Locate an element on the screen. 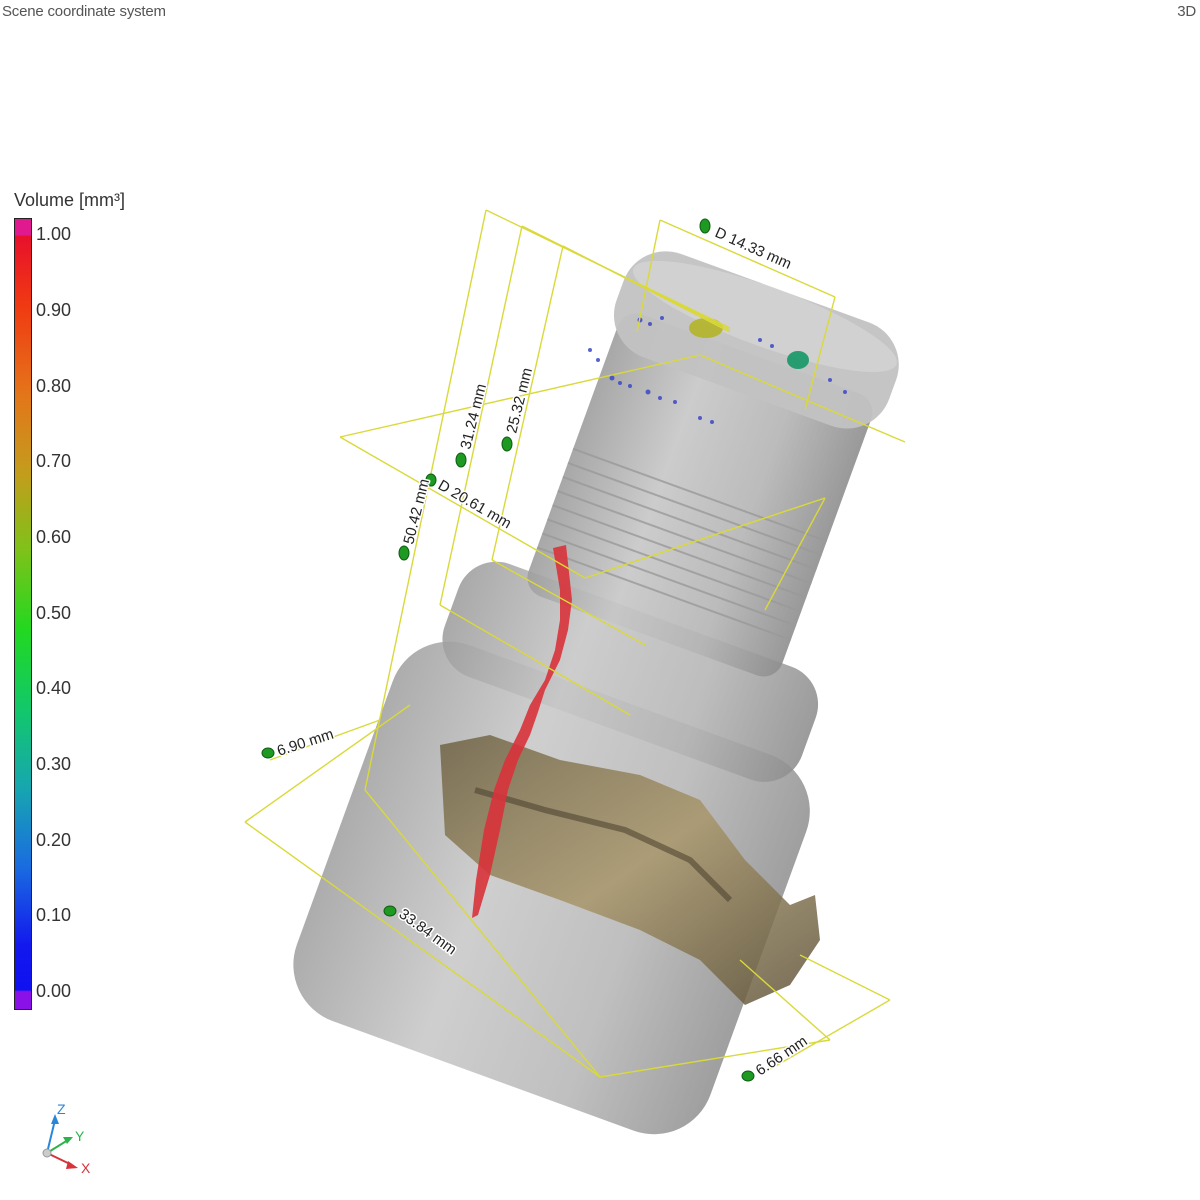 Image resolution: width=1200 pixels, height=1200 pixels. measurement-label-width-6-90: 6.90 mm is located at coordinates (305, 742).